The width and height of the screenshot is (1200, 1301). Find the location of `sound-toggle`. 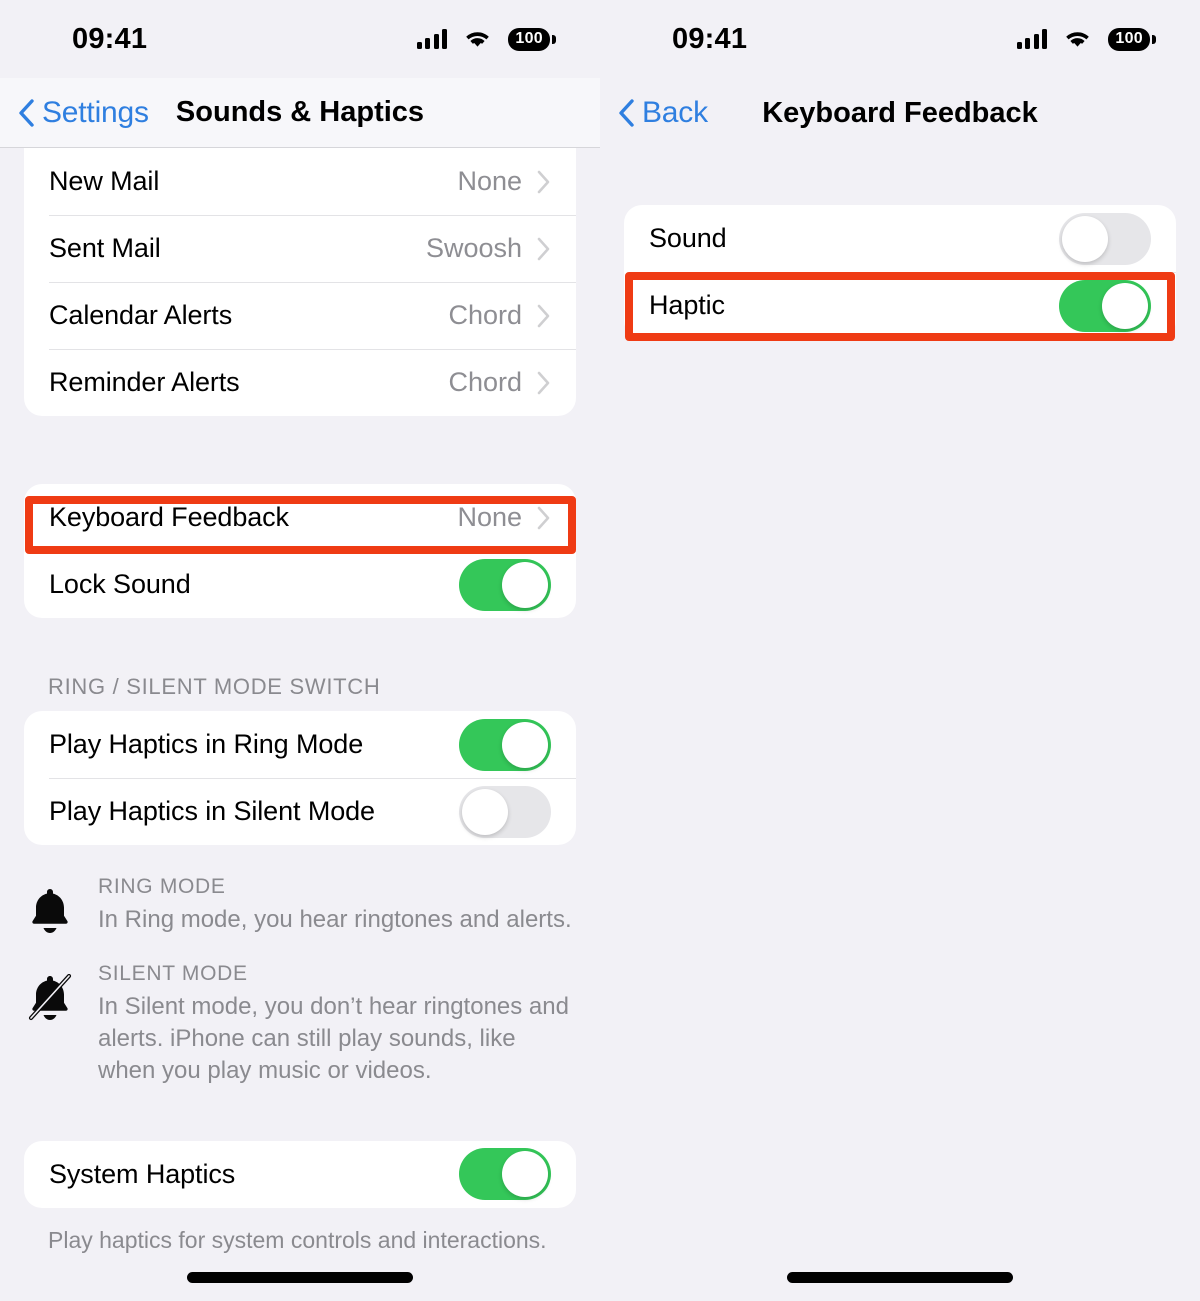

sound-toggle is located at coordinates (1105, 238).